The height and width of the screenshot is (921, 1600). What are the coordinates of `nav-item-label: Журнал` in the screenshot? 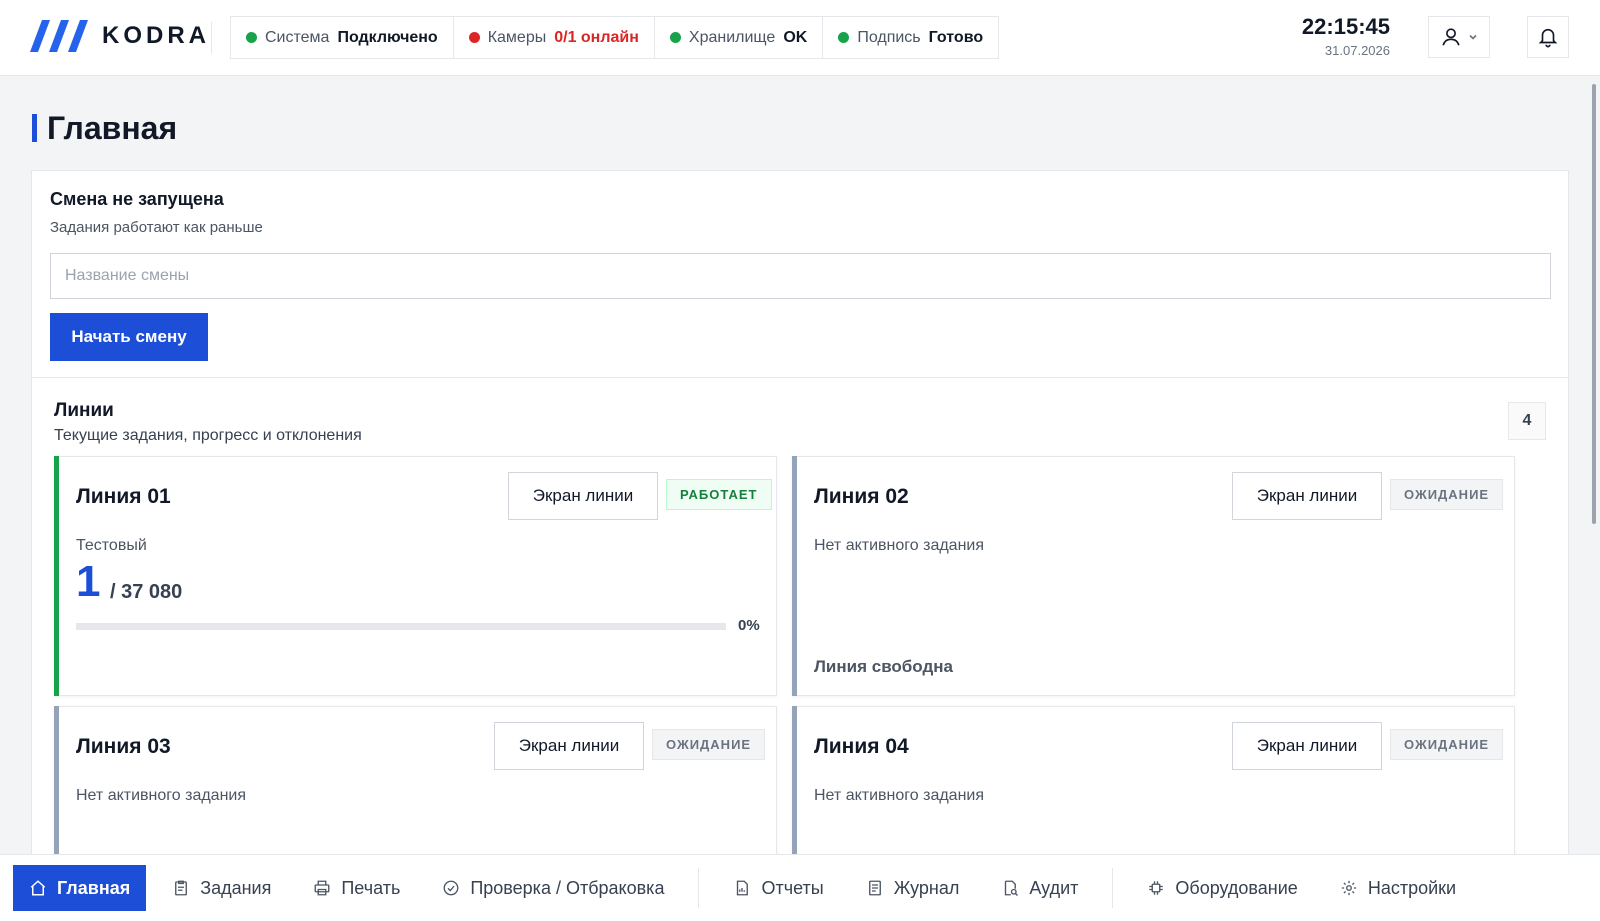 It's located at (926, 887).